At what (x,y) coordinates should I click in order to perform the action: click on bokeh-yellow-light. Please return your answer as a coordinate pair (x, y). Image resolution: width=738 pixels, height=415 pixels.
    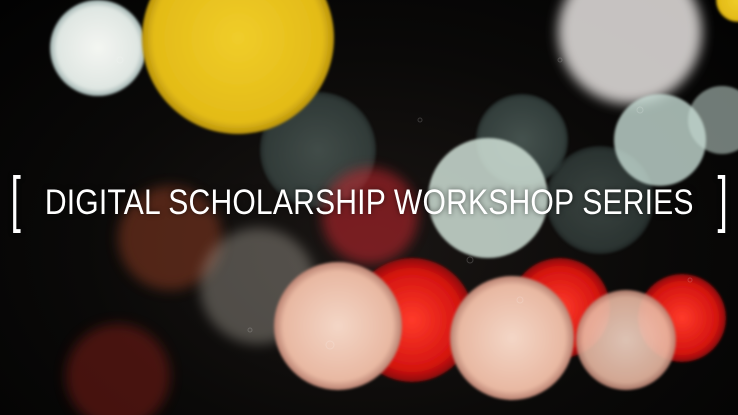
    Looking at the image, I should click on (727, 11).